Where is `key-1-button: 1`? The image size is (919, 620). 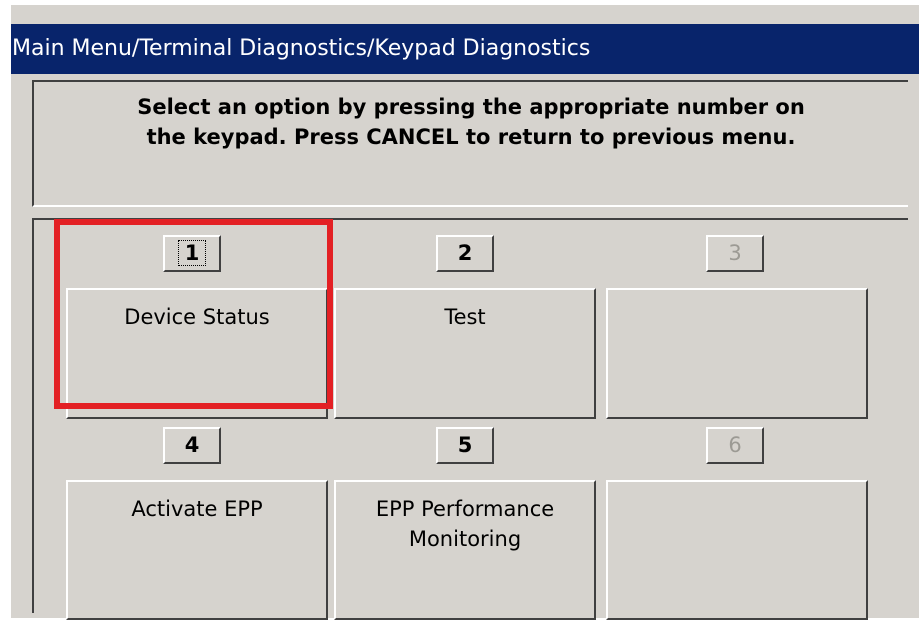 key-1-button: 1 is located at coordinates (192, 253).